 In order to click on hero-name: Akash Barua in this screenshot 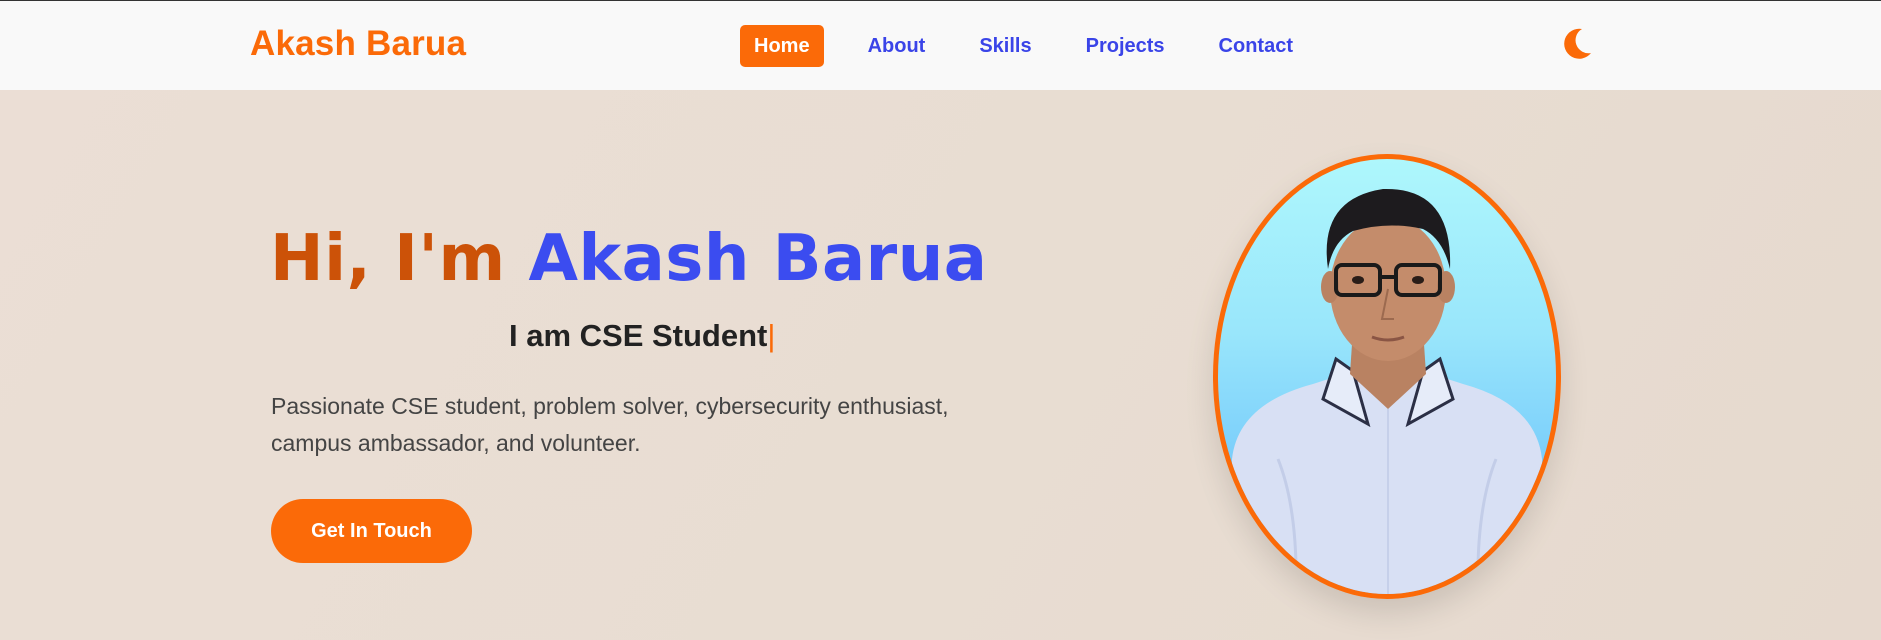, I will do `click(758, 259)`.